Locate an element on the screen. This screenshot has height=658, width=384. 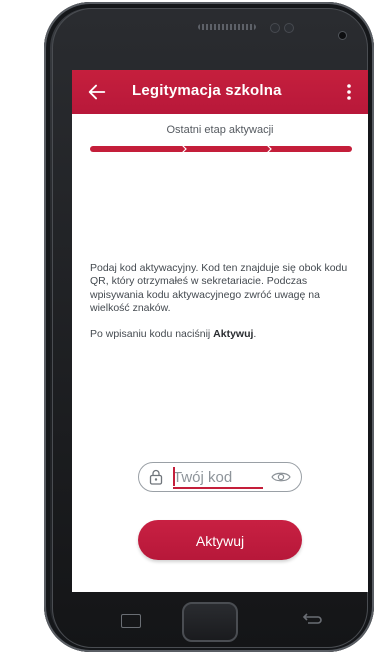
recents-square-icon is located at coordinates (131, 621).